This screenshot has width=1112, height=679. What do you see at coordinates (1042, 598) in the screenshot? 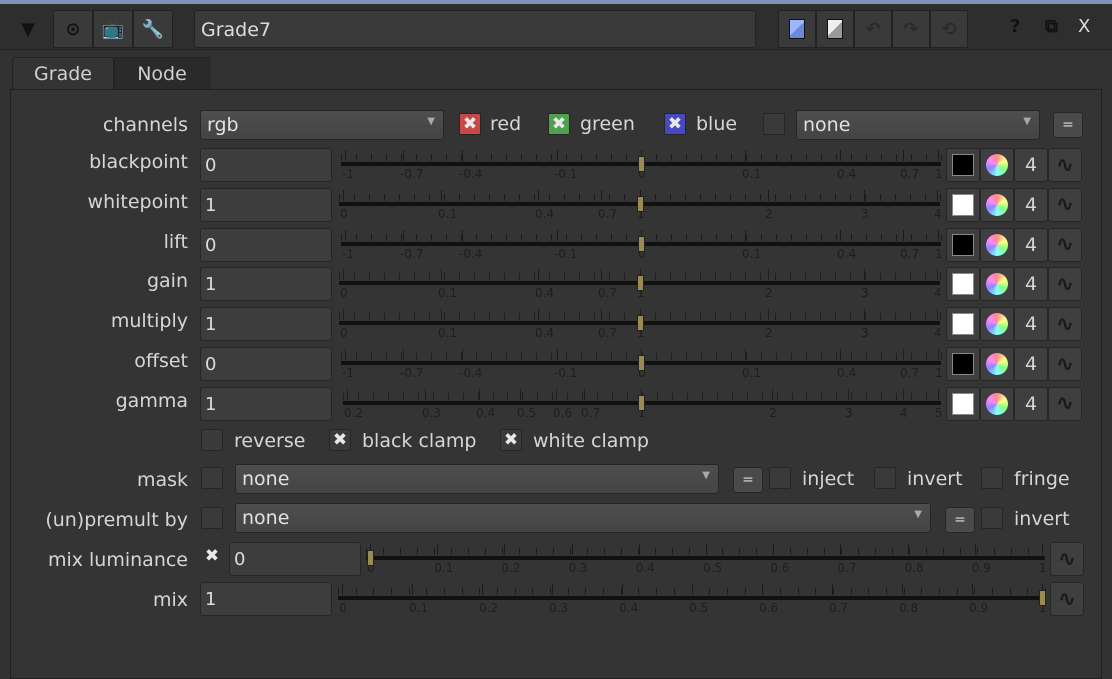
I see `mix-slider-handle` at bounding box center [1042, 598].